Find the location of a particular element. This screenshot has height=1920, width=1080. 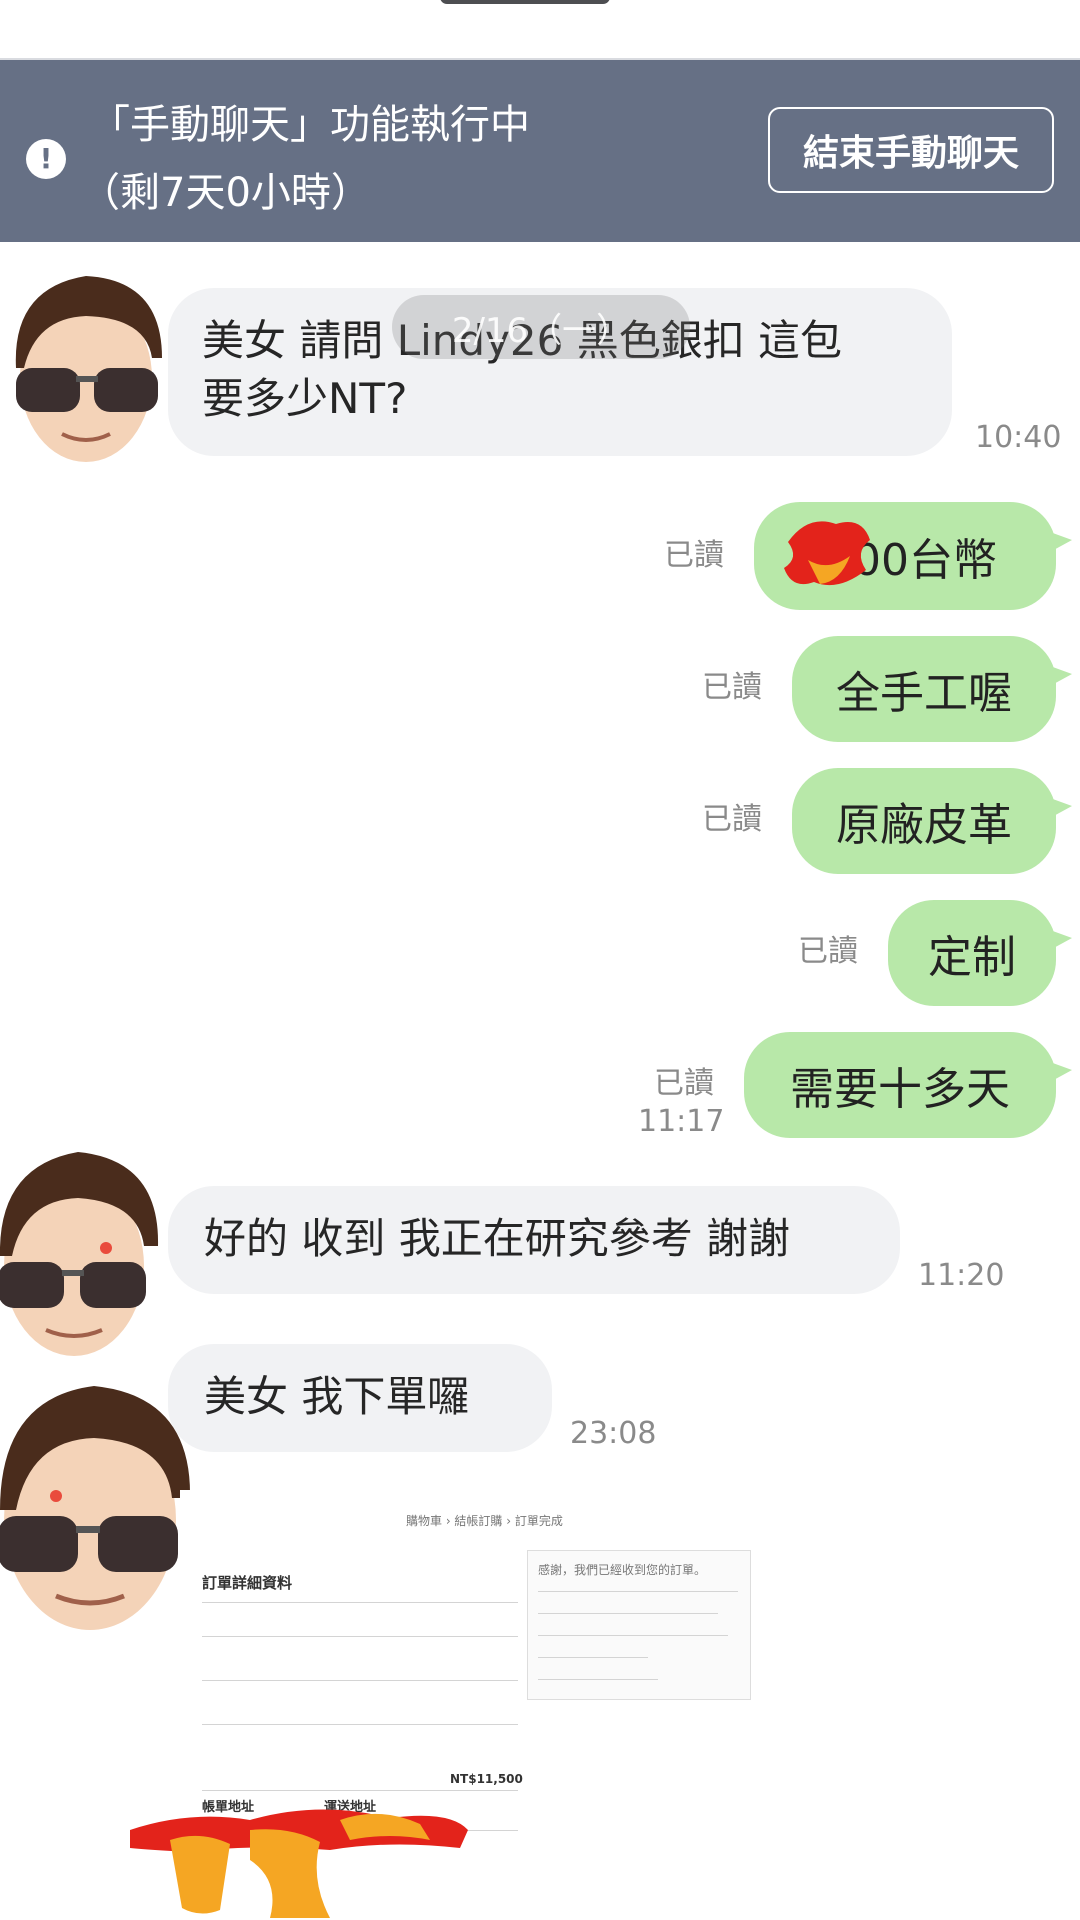

outgoing-message: 原廠皮革 is located at coordinates (932, 821).